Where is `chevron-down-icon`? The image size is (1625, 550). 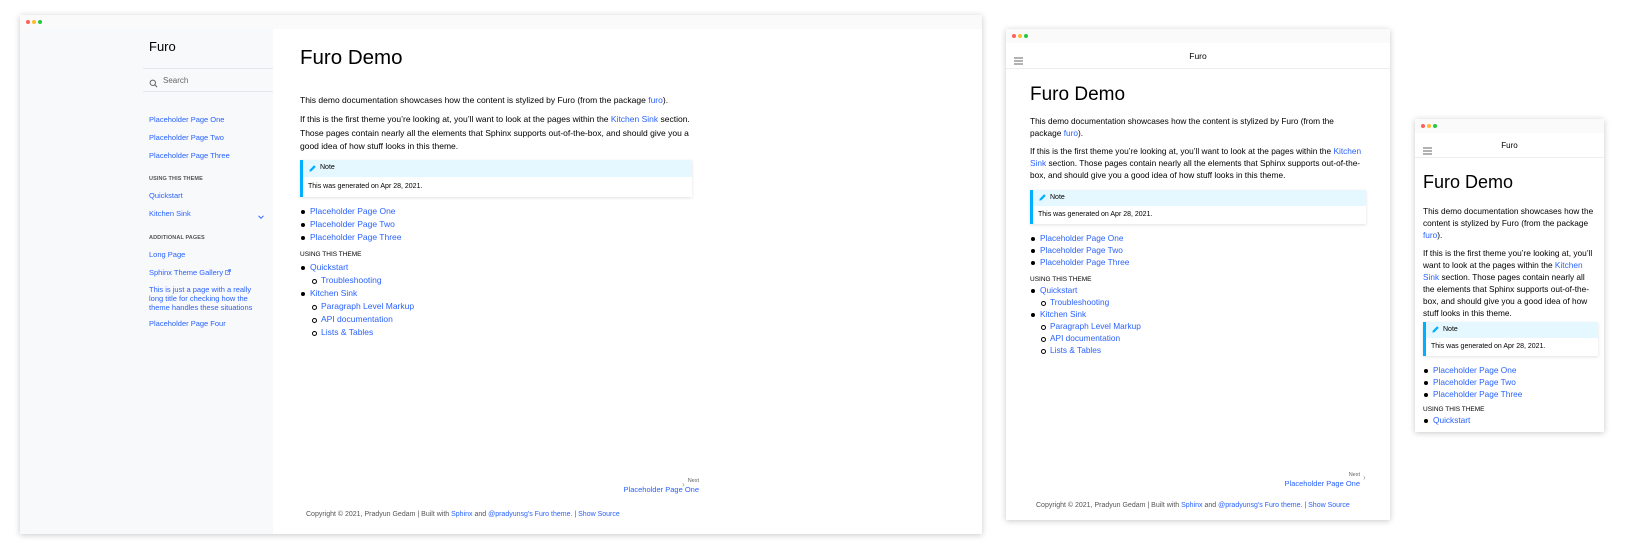
chevron-down-icon is located at coordinates (261, 217).